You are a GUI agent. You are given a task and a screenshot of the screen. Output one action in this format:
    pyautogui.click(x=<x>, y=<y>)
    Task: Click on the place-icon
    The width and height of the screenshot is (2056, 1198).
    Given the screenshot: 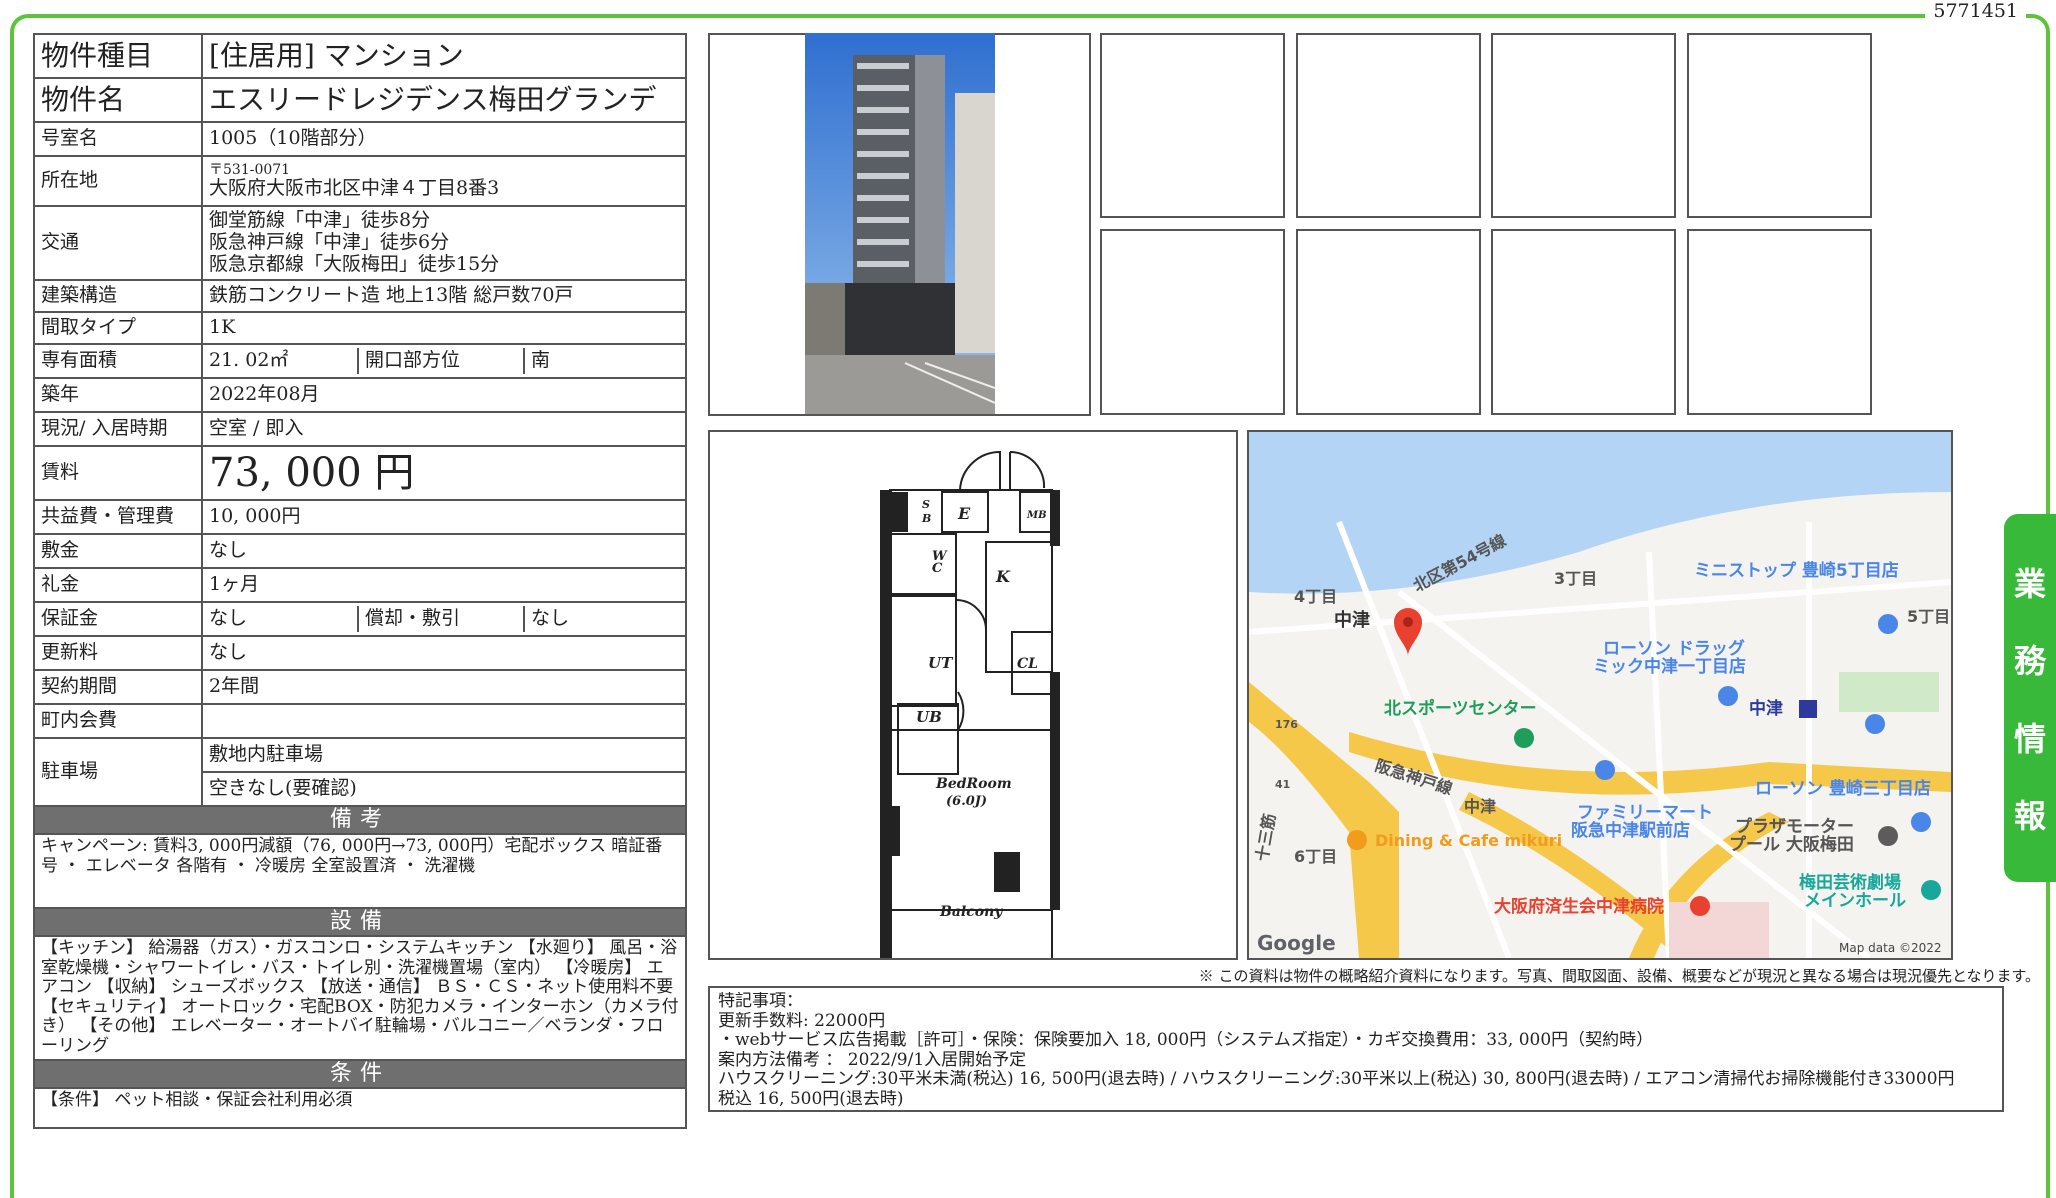 What is the action you would take?
    pyautogui.click(x=1888, y=836)
    